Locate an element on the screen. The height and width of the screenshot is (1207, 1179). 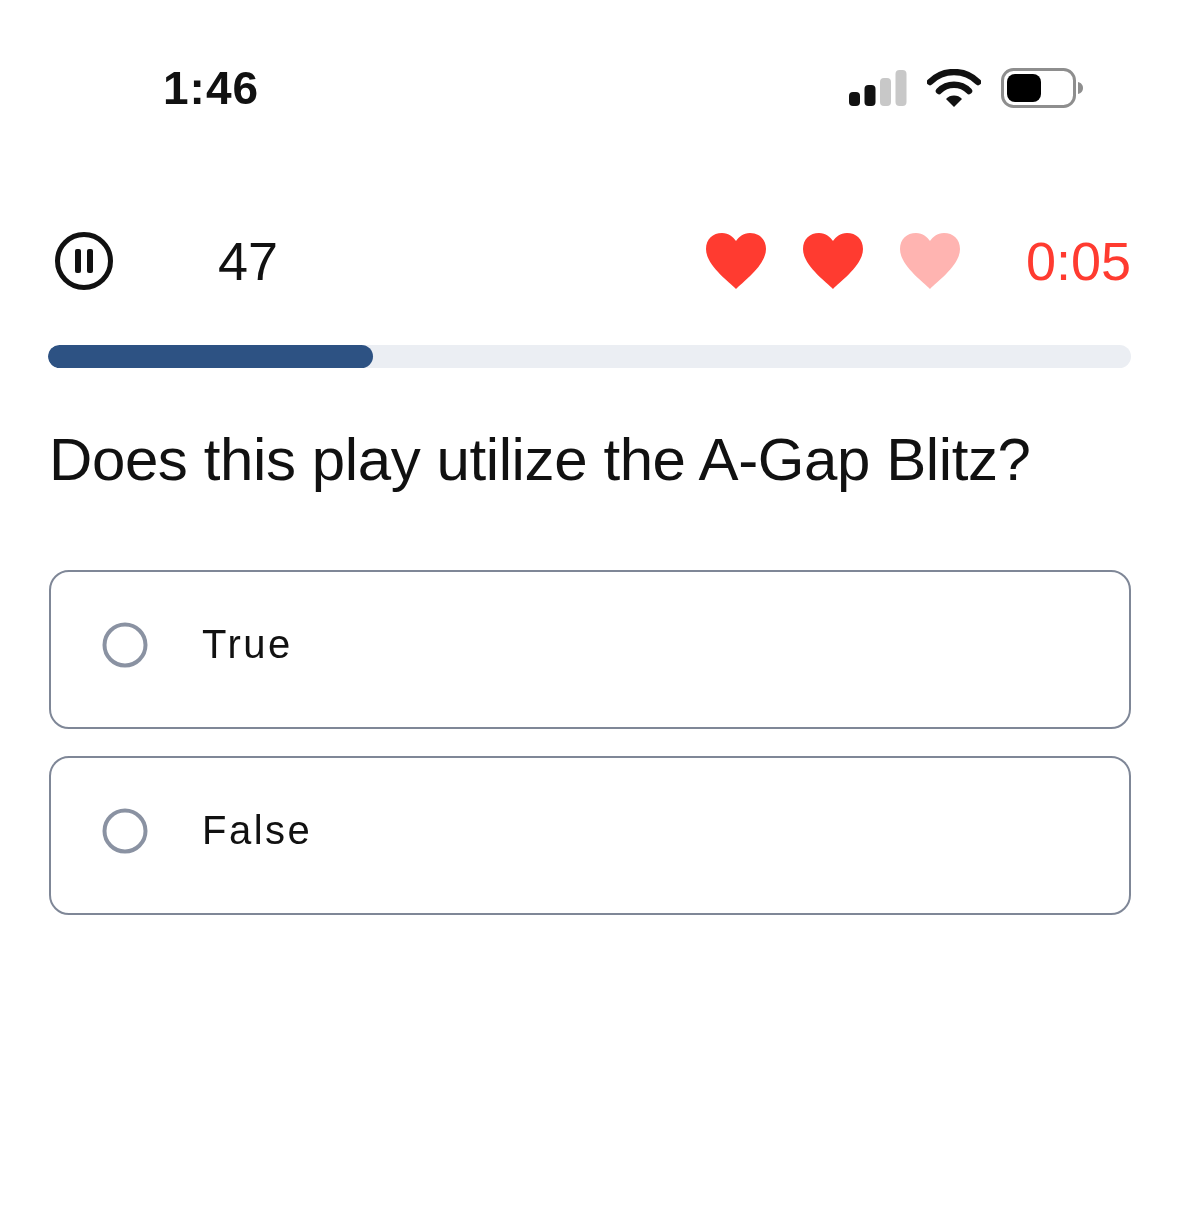
answer-option: False is located at coordinates (590, 835).